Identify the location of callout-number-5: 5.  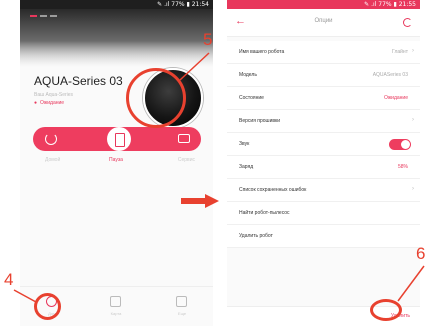
(208, 39).